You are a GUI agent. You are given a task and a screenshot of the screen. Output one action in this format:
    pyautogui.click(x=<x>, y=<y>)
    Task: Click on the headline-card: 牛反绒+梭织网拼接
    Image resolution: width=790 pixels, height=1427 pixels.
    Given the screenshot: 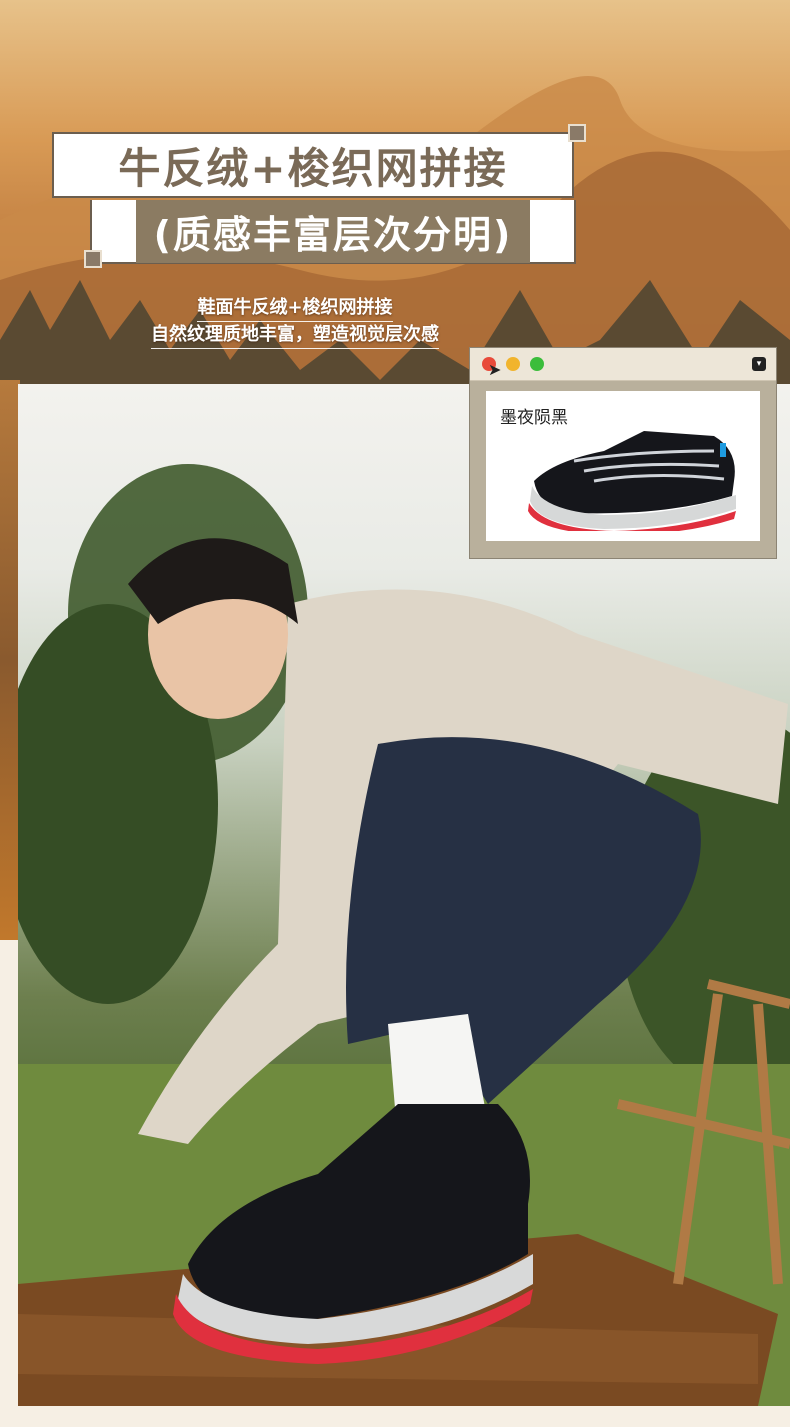 What is the action you would take?
    pyautogui.click(x=313, y=165)
    